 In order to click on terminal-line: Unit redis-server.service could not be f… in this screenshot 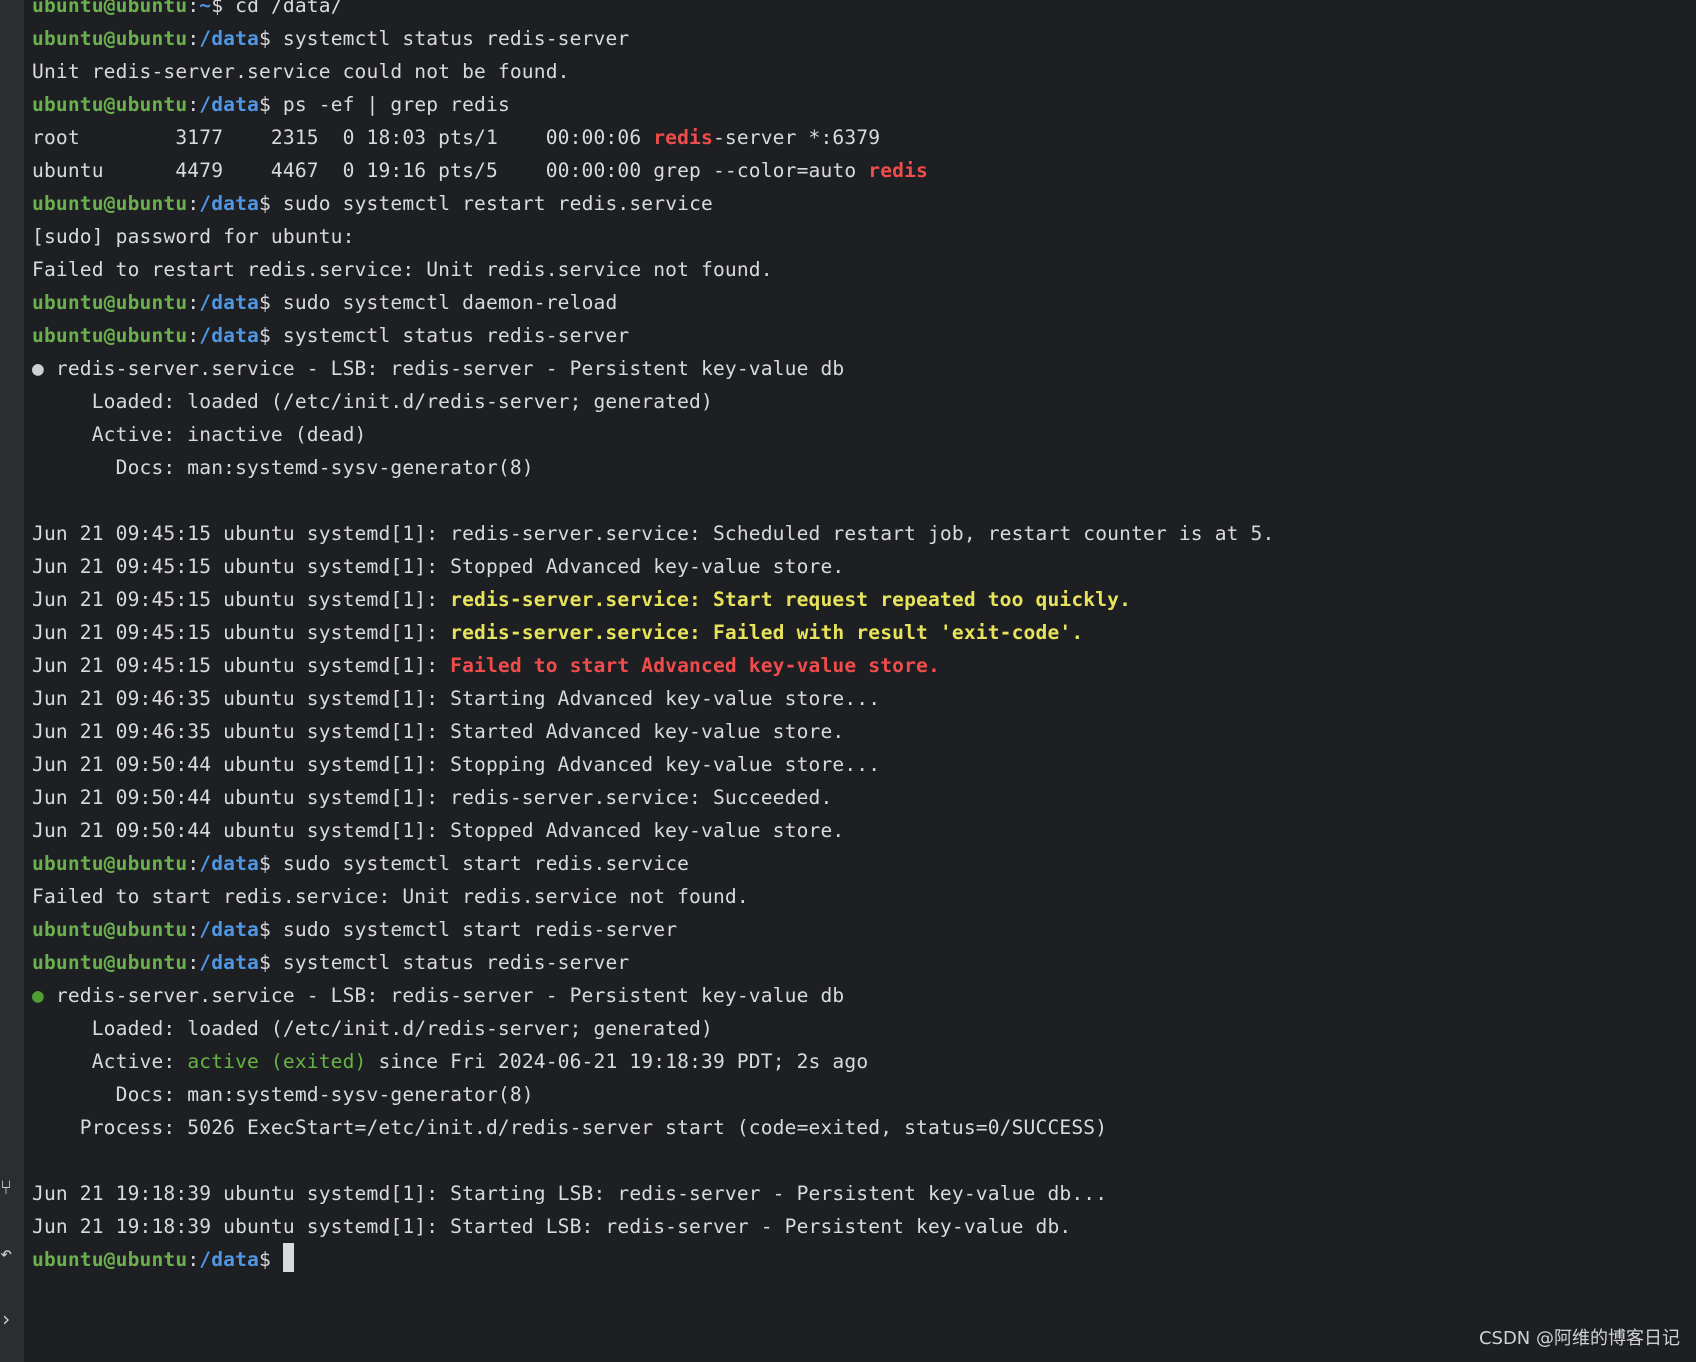, I will do `click(301, 71)`.